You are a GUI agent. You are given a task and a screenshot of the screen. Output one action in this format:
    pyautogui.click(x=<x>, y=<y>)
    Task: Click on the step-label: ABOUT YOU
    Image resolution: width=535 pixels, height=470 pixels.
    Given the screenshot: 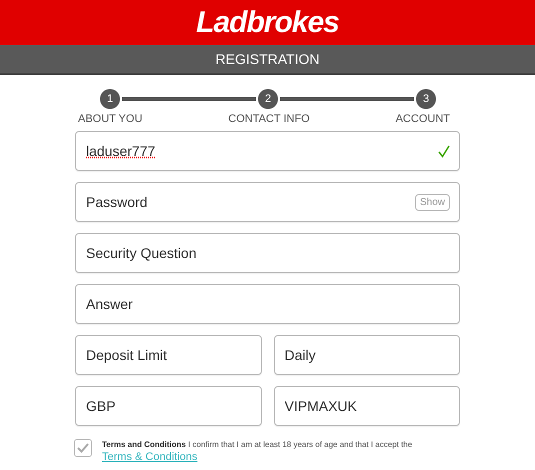 What is the action you would take?
    pyautogui.click(x=110, y=119)
    